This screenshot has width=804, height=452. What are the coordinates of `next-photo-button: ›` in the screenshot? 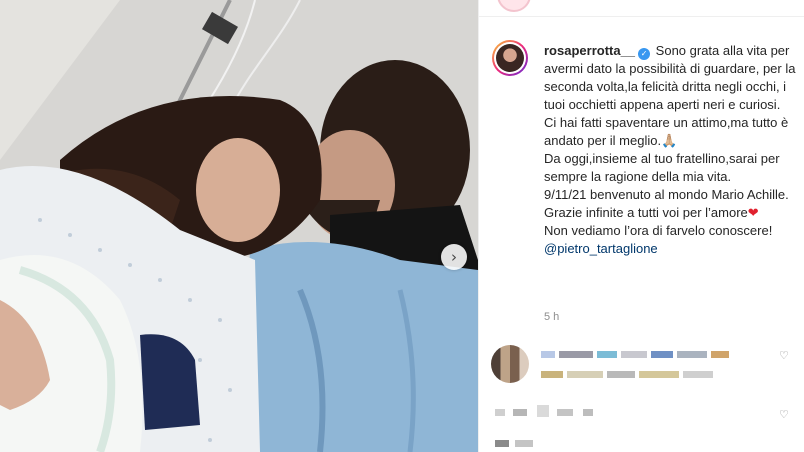 It's located at (454, 257).